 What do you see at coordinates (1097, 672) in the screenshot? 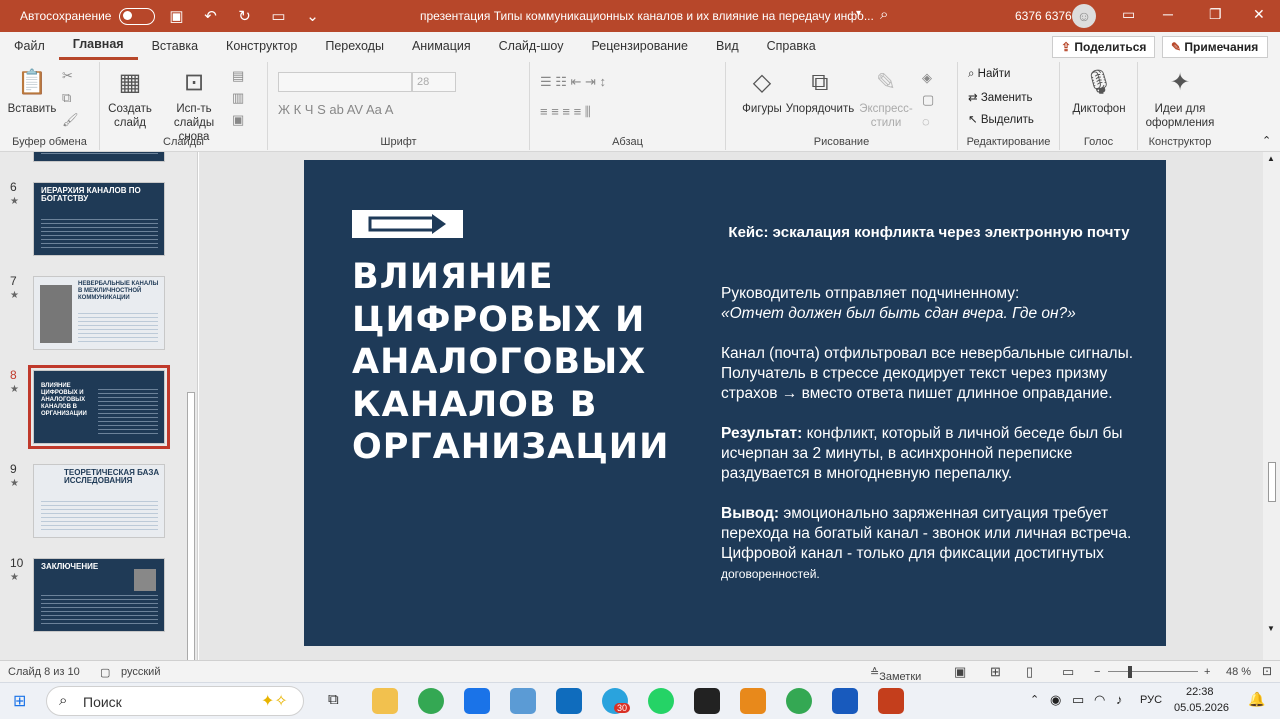
I see `zoom-out-icon: −` at bounding box center [1097, 672].